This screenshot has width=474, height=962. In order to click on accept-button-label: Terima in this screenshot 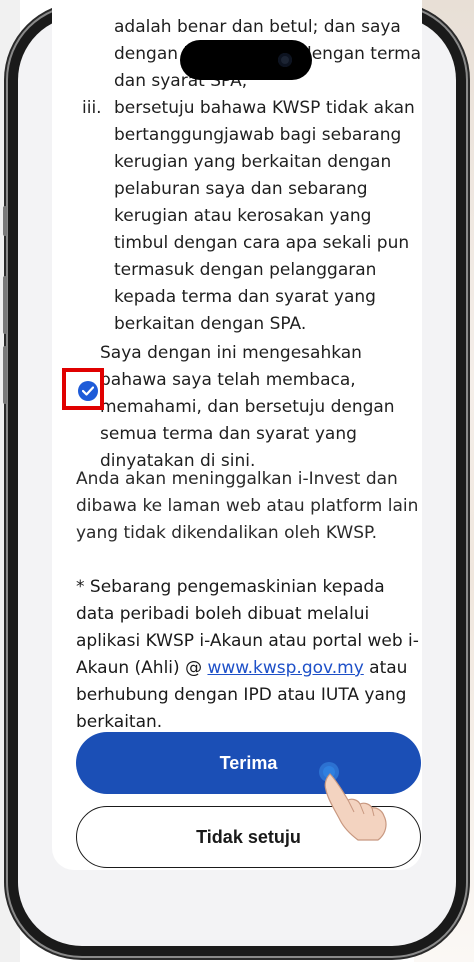, I will do `click(248, 762)`.